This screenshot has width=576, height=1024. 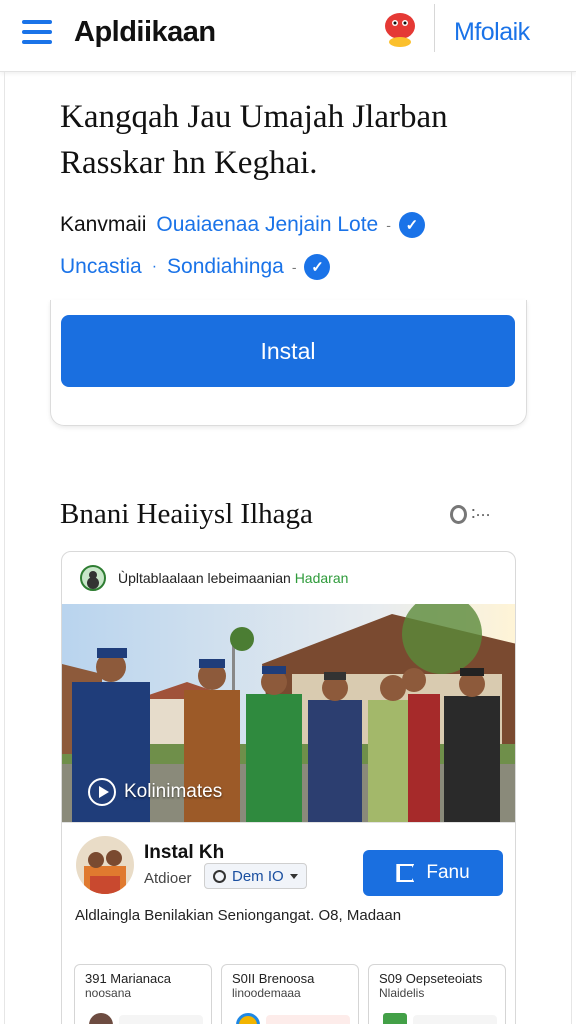 I want to click on search-icon, so click(x=219, y=876).